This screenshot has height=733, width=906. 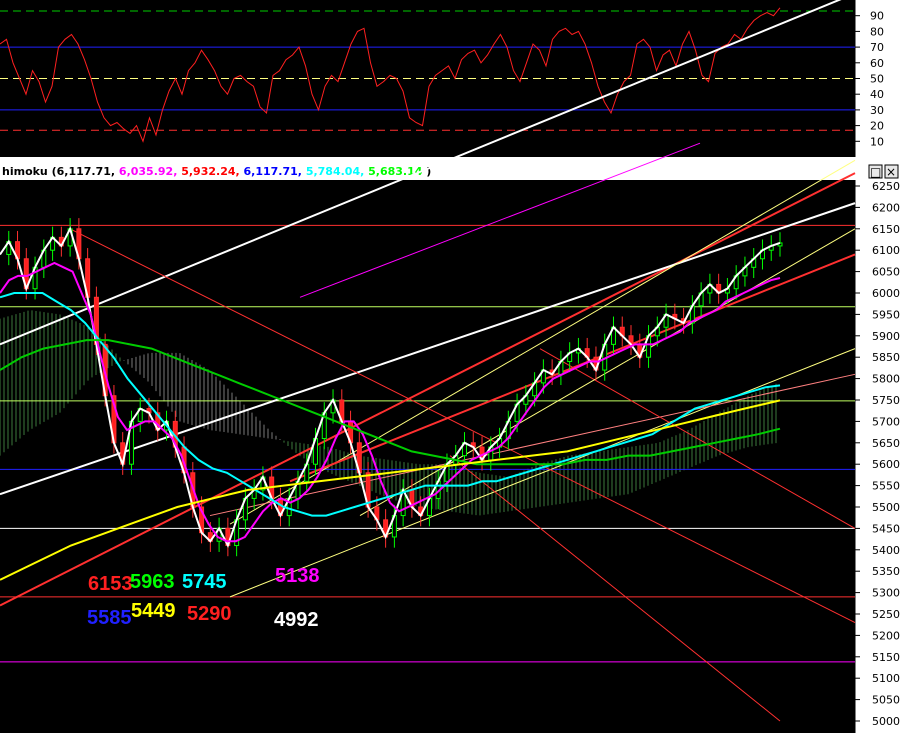 What do you see at coordinates (877, 141) in the screenshot?
I see `osc-tick-label-10: 10` at bounding box center [877, 141].